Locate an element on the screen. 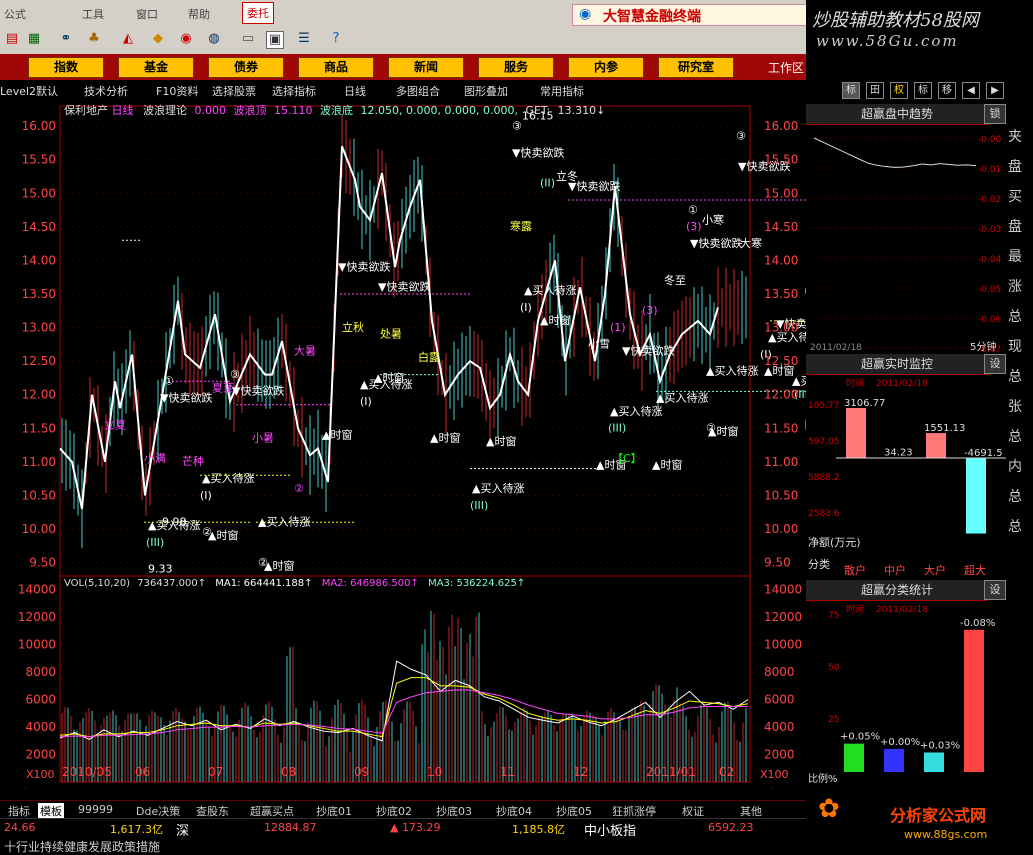  bottom-tab: 超赢买点 is located at coordinates (272, 811).